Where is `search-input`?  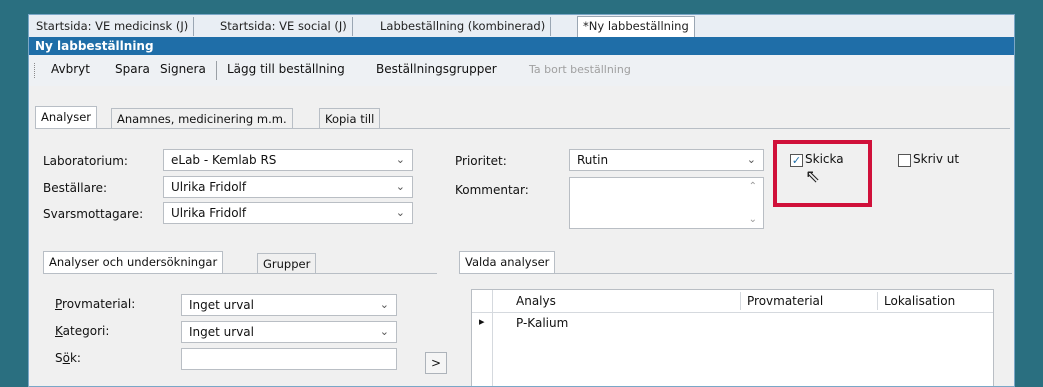
search-input is located at coordinates (289, 359).